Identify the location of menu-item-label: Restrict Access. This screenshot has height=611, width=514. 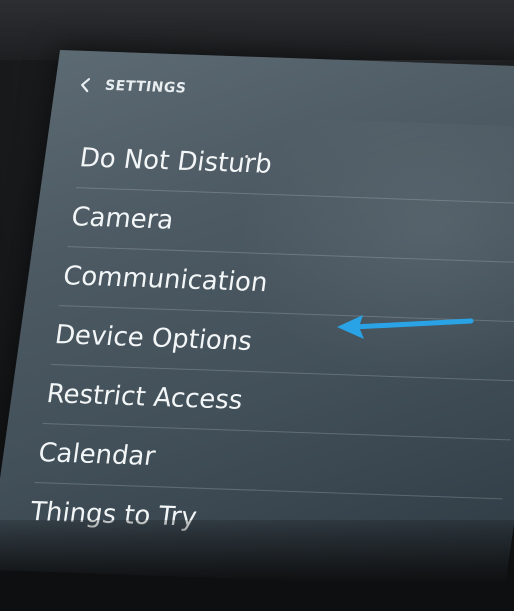
(144, 397).